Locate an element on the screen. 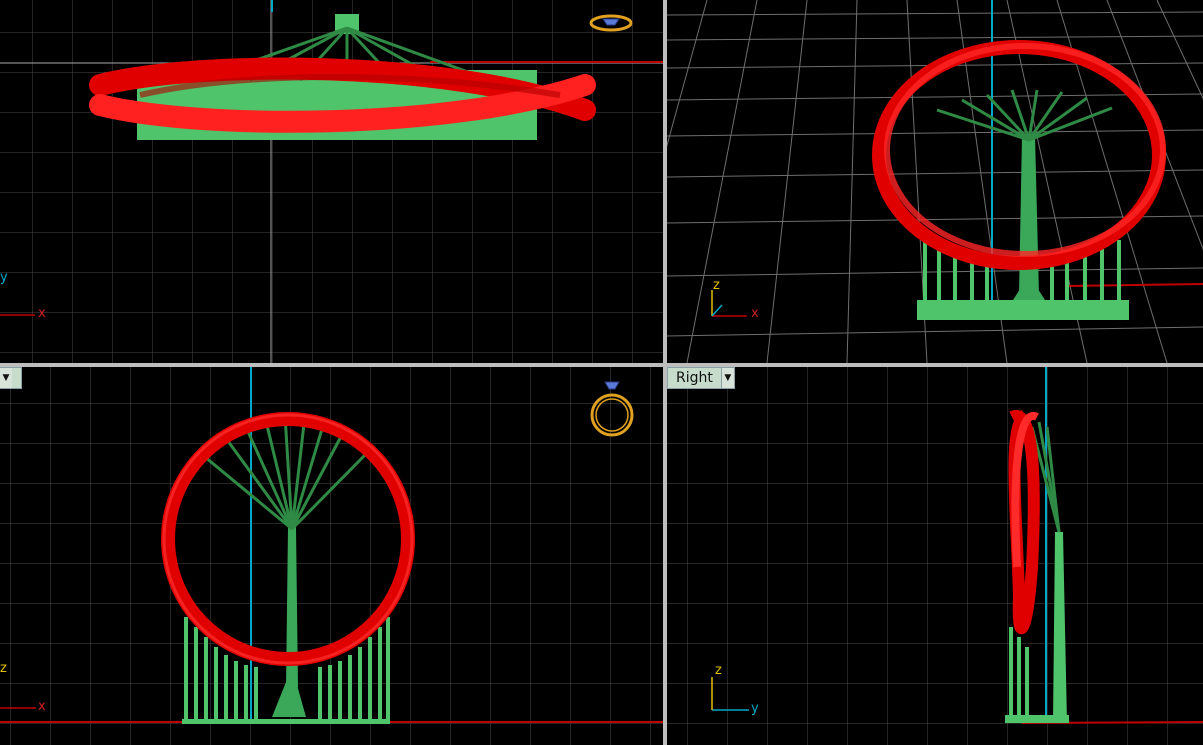 The width and height of the screenshot is (1203, 745). viewport-front-tab: ▼ is located at coordinates (11, 378).